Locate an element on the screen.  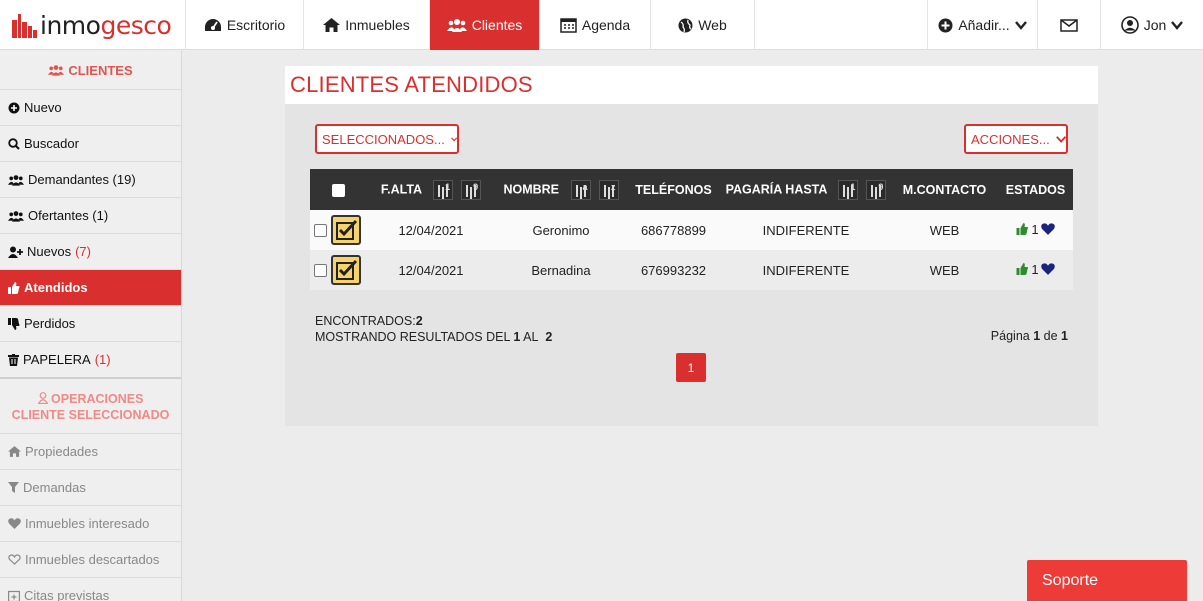
sidebar-op-citas: Citas previstas is located at coordinates (90, 589).